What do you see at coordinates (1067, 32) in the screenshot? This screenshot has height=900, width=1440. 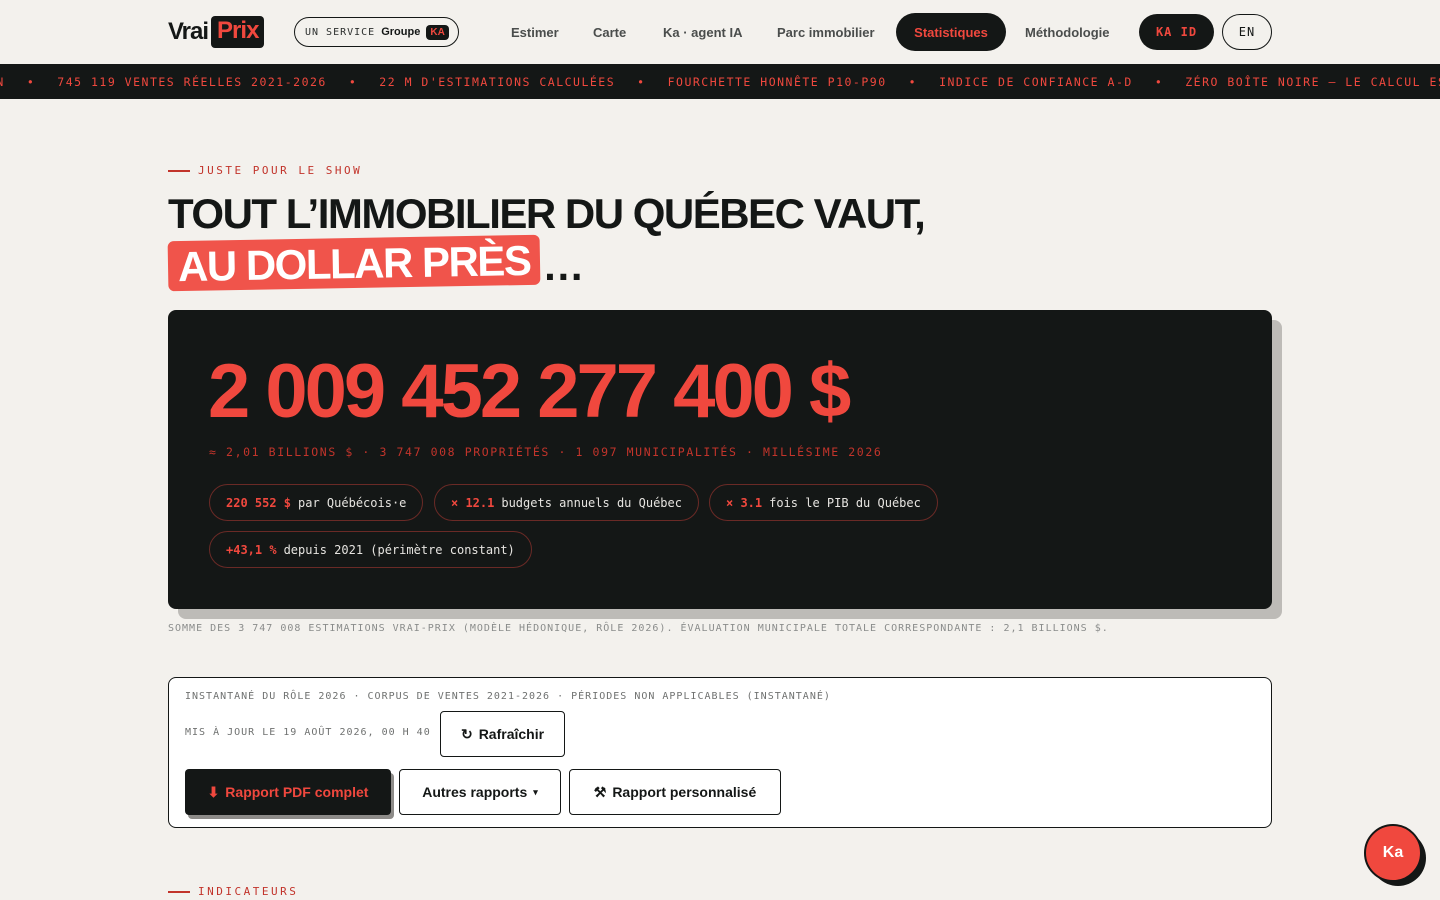 I see `nav-methodologie: Méthodologie` at bounding box center [1067, 32].